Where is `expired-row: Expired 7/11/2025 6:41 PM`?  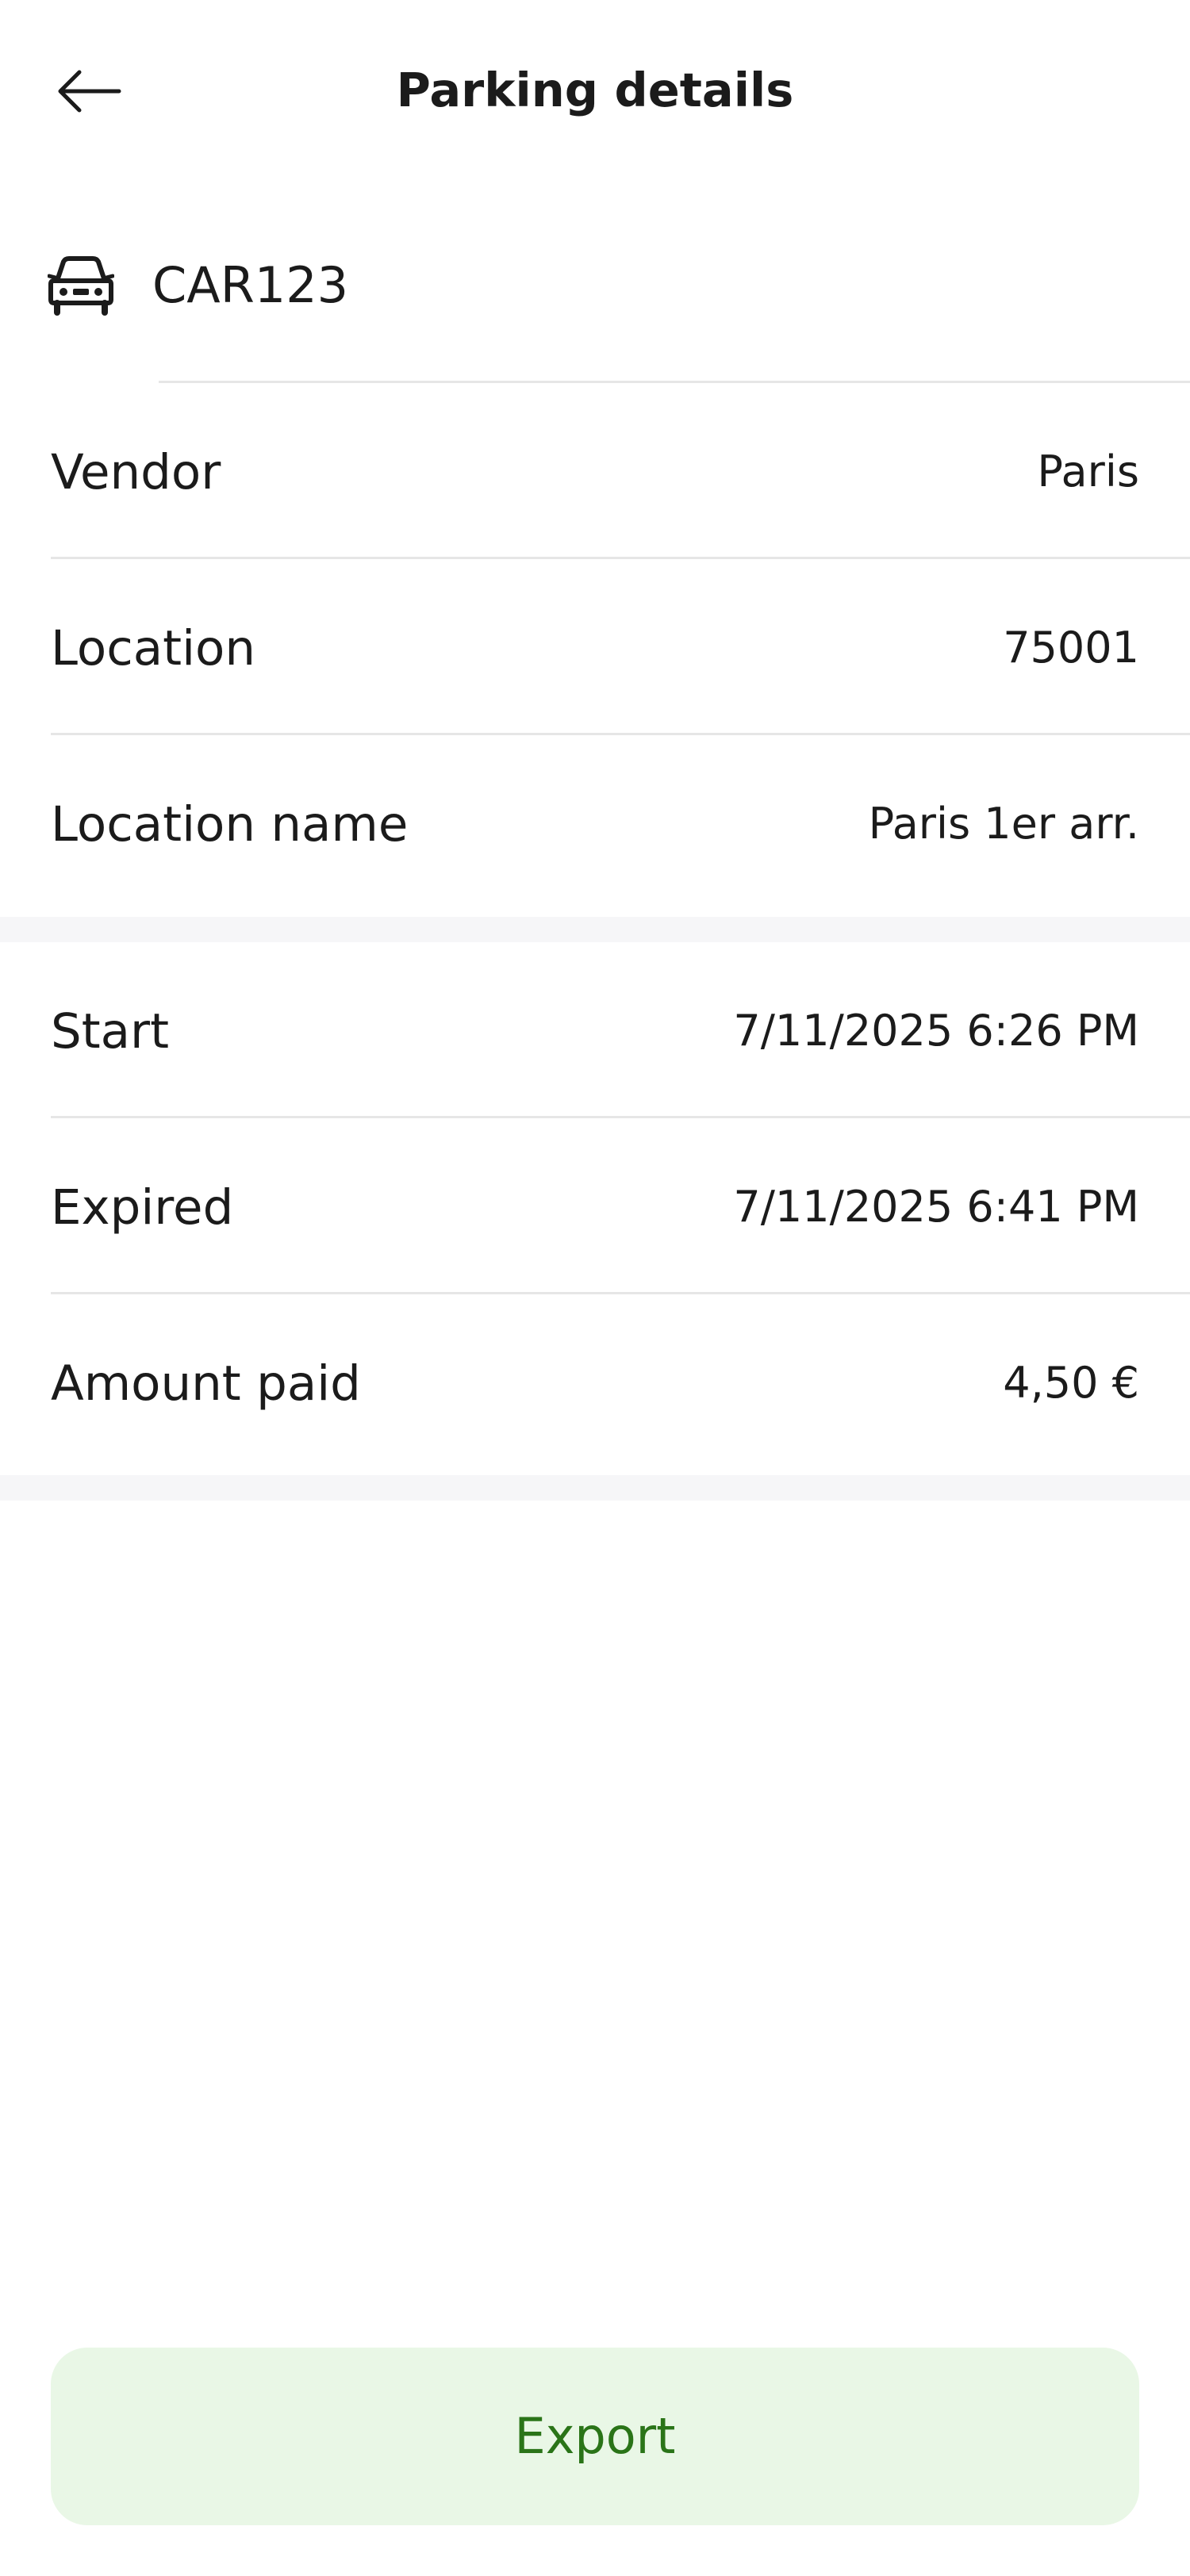
expired-row: Expired 7/11/2025 6:41 PM is located at coordinates (595, 1206).